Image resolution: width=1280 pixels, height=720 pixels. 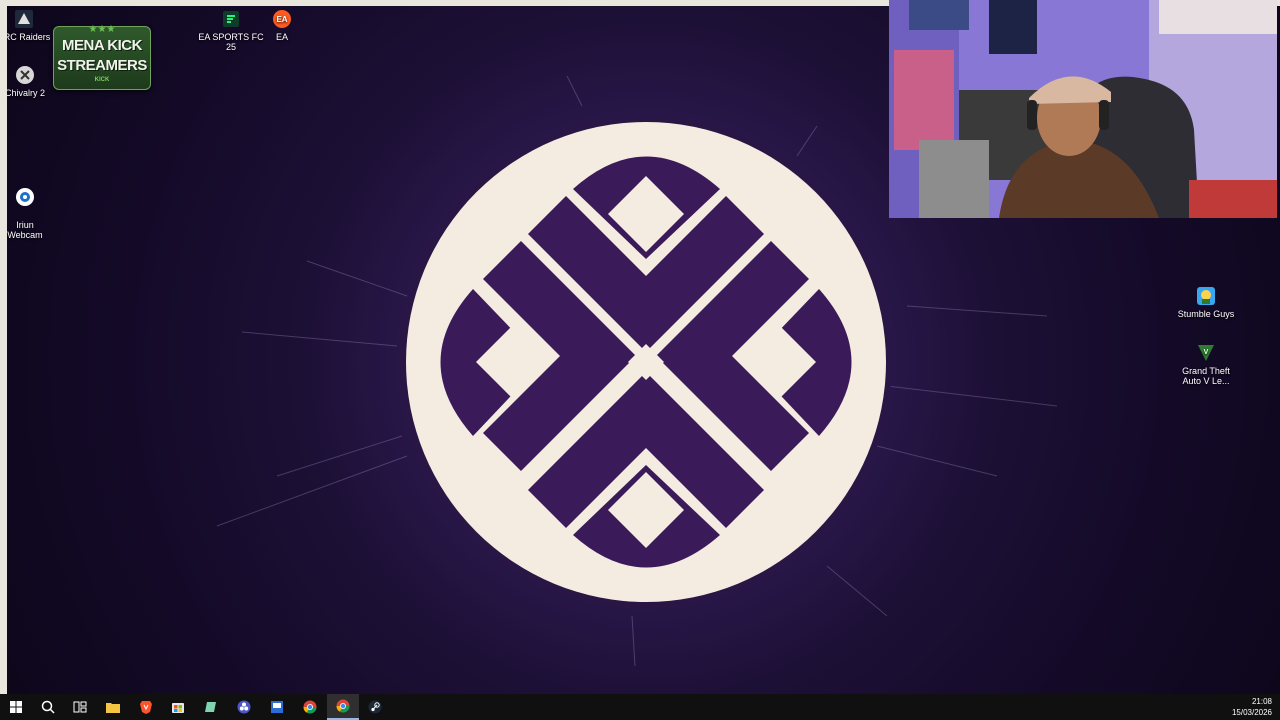 I want to click on ea-app-icon: EA, so click(x=282, y=19).